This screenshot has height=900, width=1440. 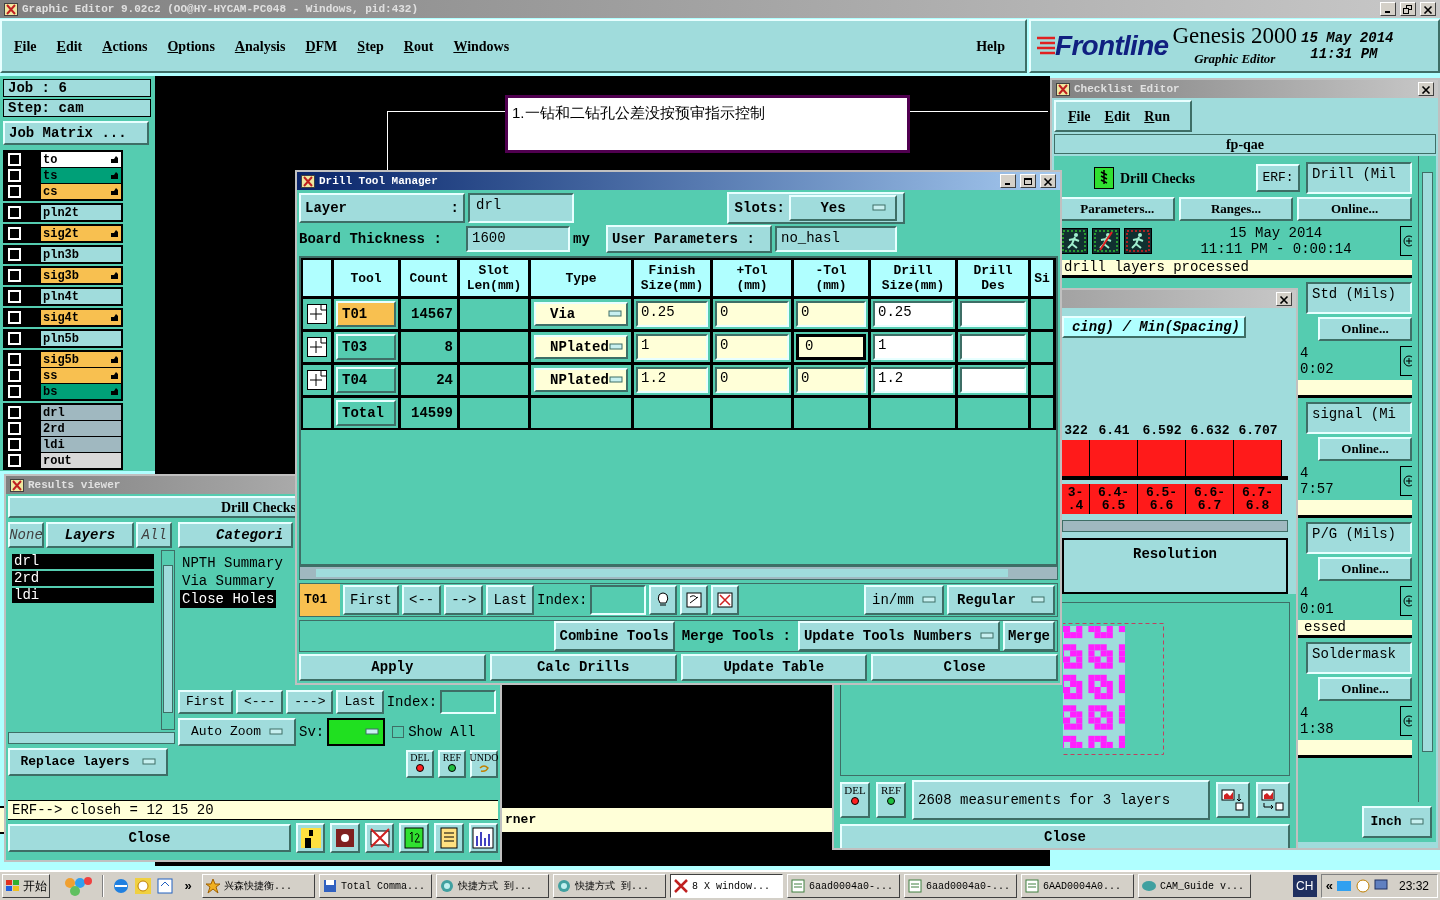 What do you see at coordinates (88, 762) in the screenshot?
I see `replace-layers-dropdown: Replace layers` at bounding box center [88, 762].